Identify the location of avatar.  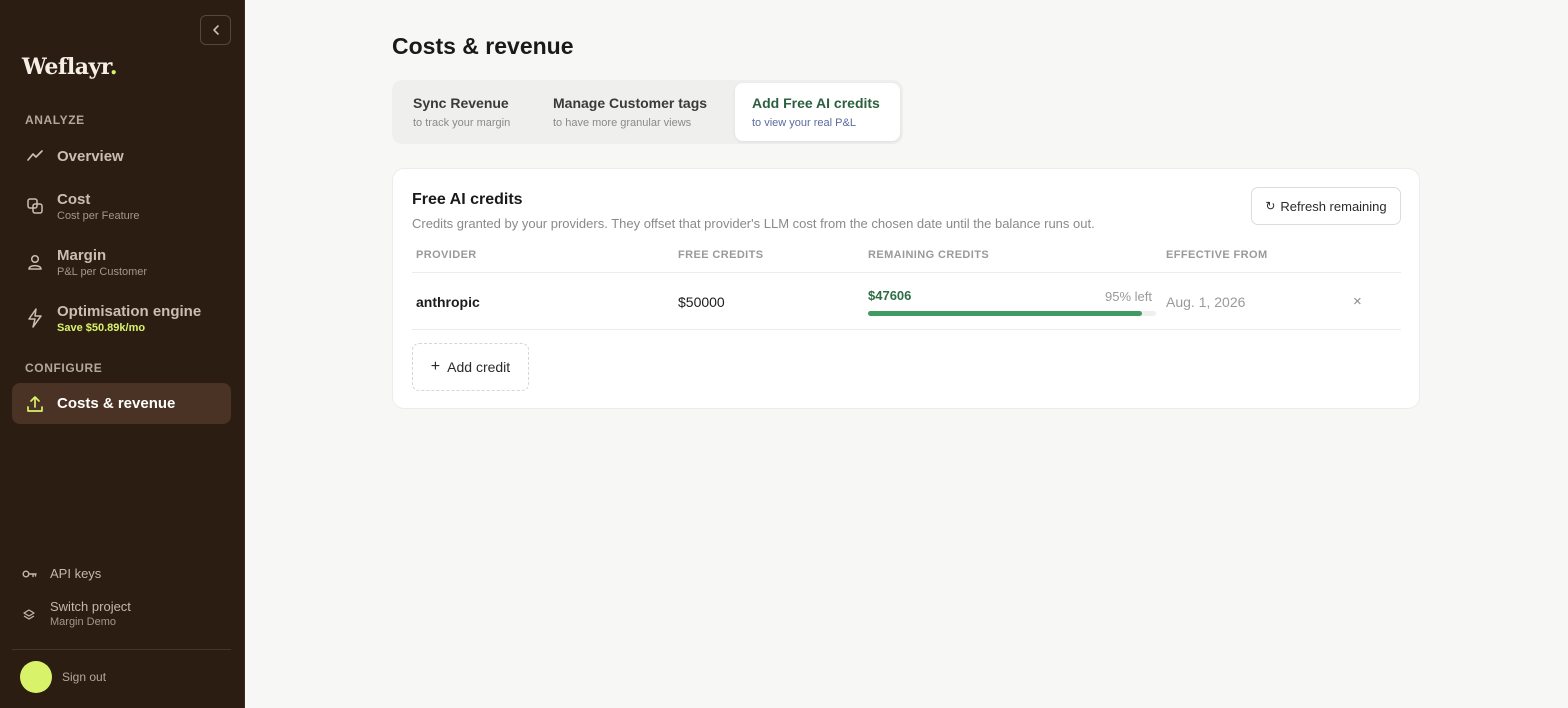
(36, 677).